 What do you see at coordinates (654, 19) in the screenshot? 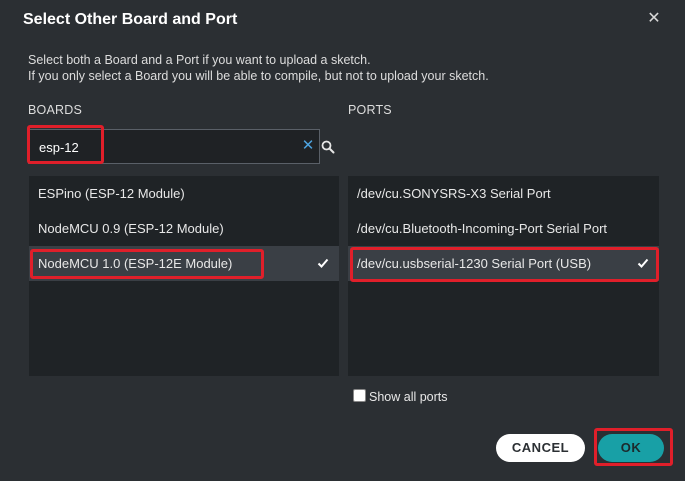
I see `close-icon: ✕` at bounding box center [654, 19].